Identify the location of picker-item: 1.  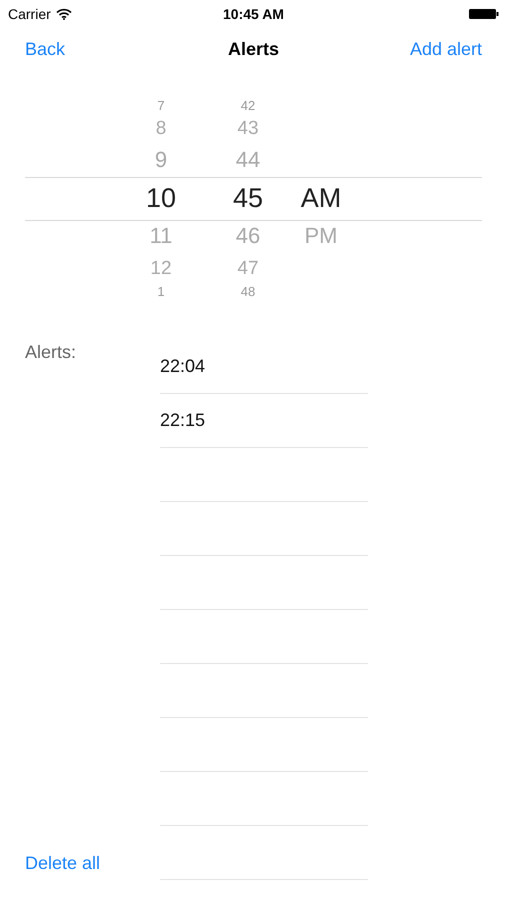
(161, 291).